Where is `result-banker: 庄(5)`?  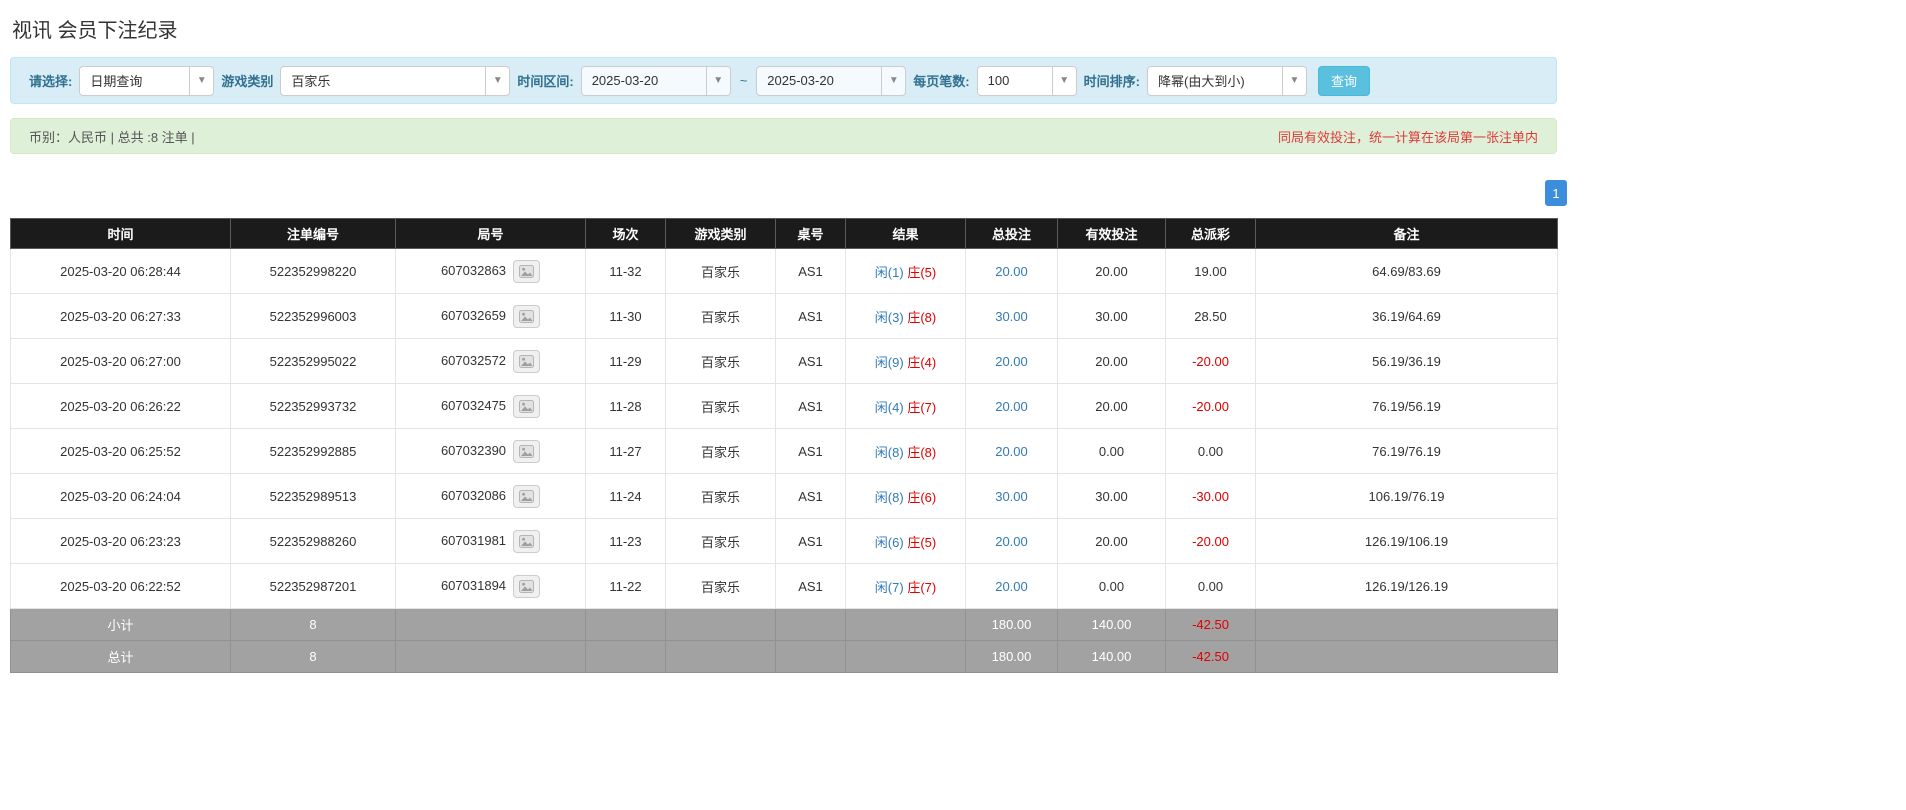 result-banker: 庄(5) is located at coordinates (922, 272).